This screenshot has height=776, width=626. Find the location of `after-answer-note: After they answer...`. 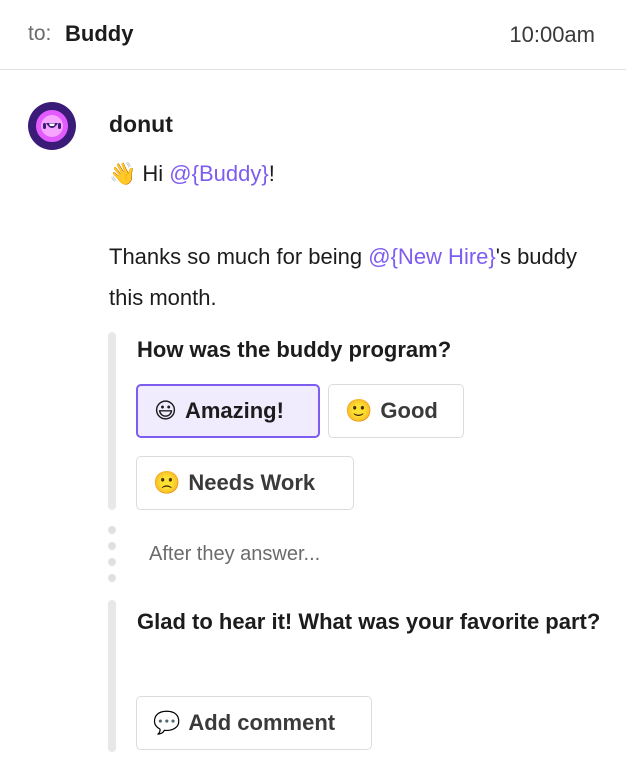

after-answer-note: After they answer... is located at coordinates (235, 554).